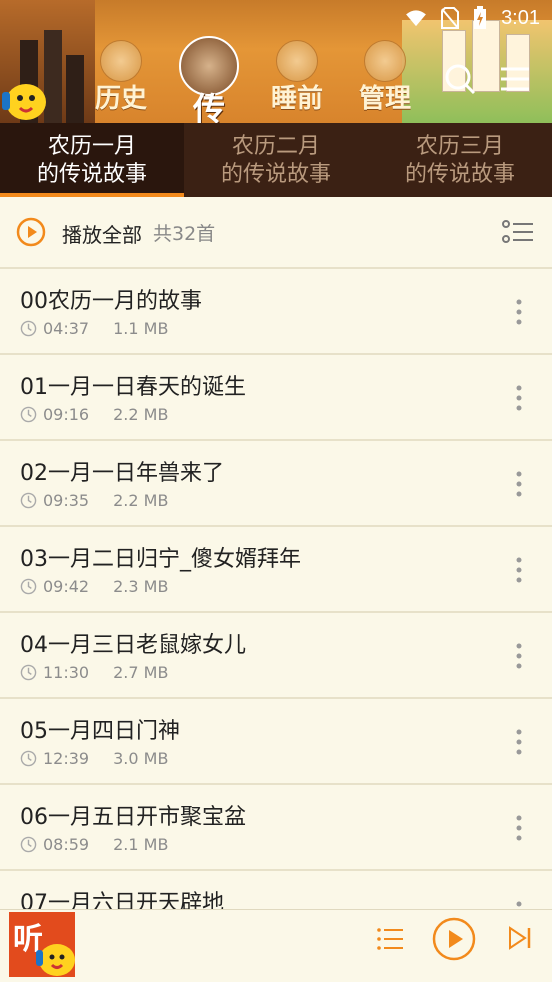 The height and width of the screenshot is (982, 552). Describe the element at coordinates (66, 672) in the screenshot. I see `track-duration: 11:30` at that location.